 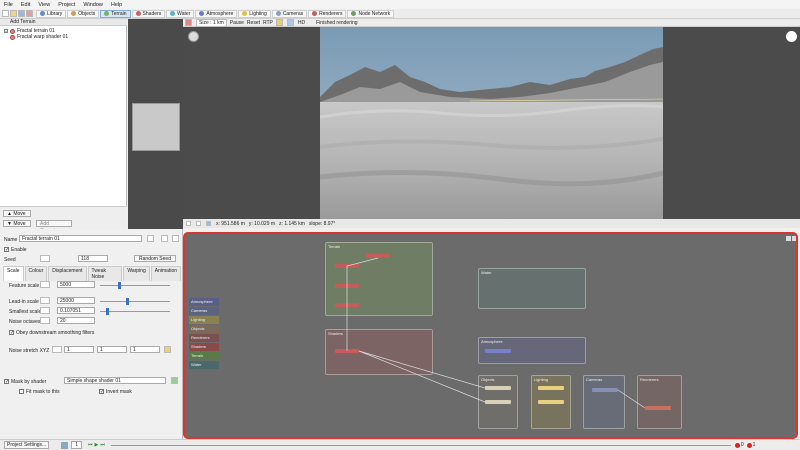 What do you see at coordinates (83, 13) in the screenshot?
I see `tab-objects: Objects` at bounding box center [83, 13].